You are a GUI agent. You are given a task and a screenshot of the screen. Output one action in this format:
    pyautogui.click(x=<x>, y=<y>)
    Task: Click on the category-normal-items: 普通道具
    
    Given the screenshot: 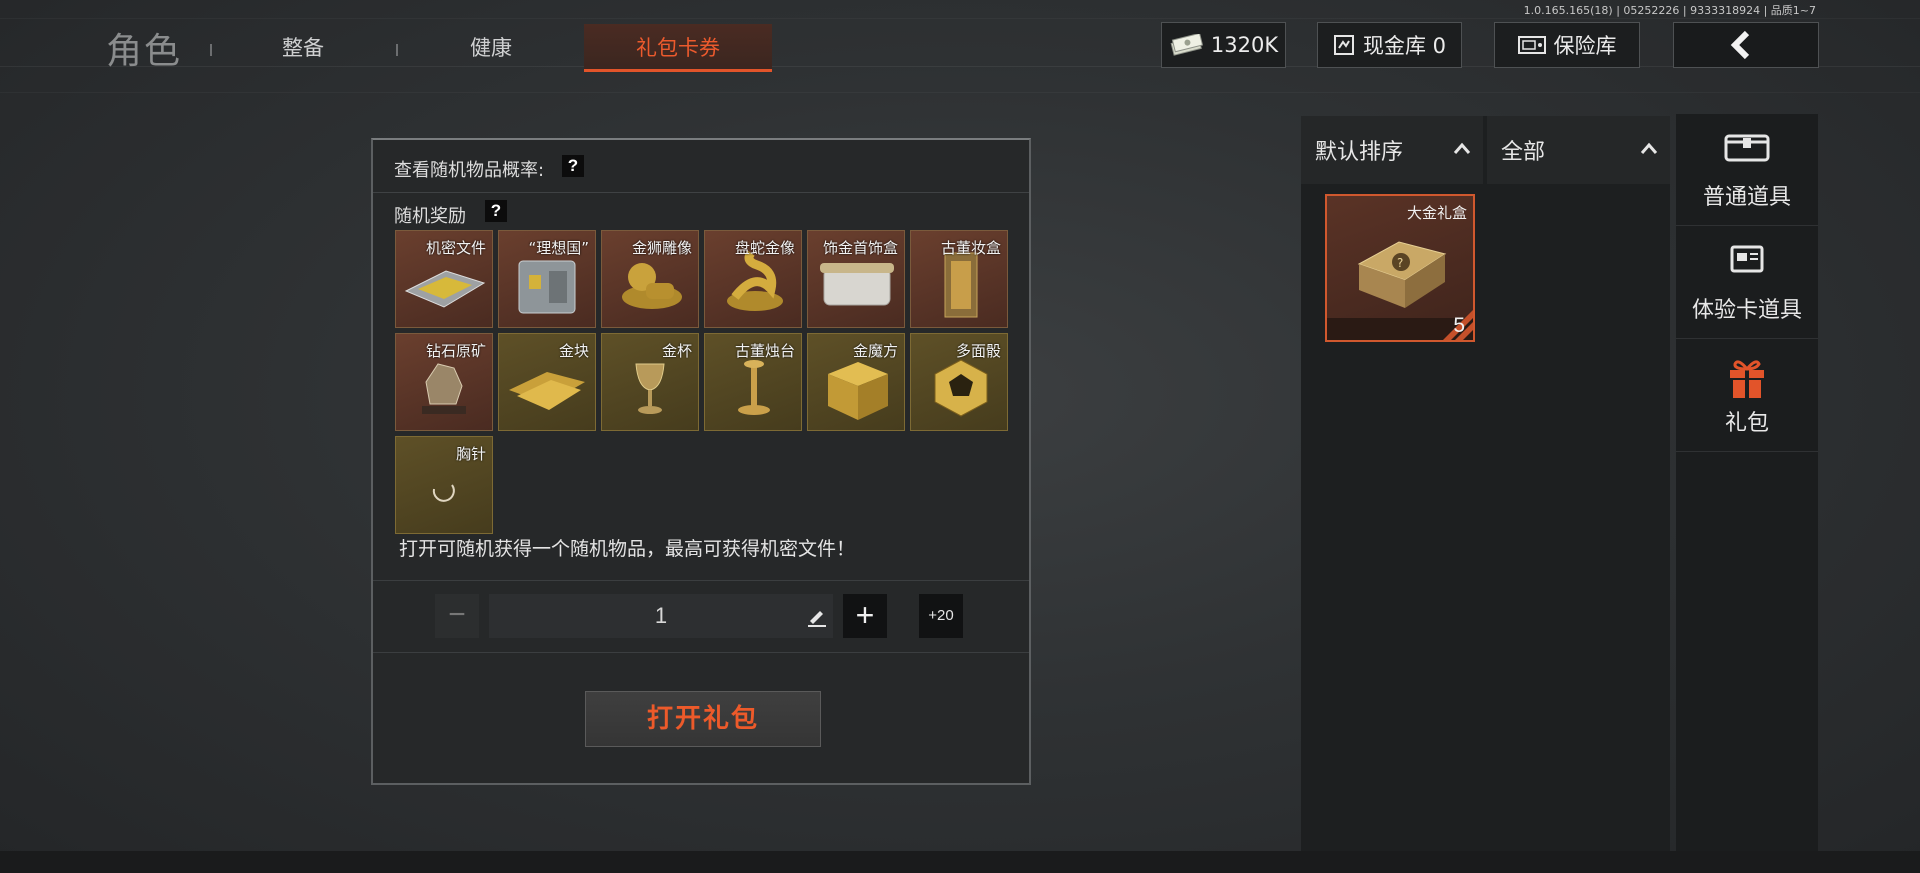 What is the action you would take?
    pyautogui.click(x=1747, y=170)
    